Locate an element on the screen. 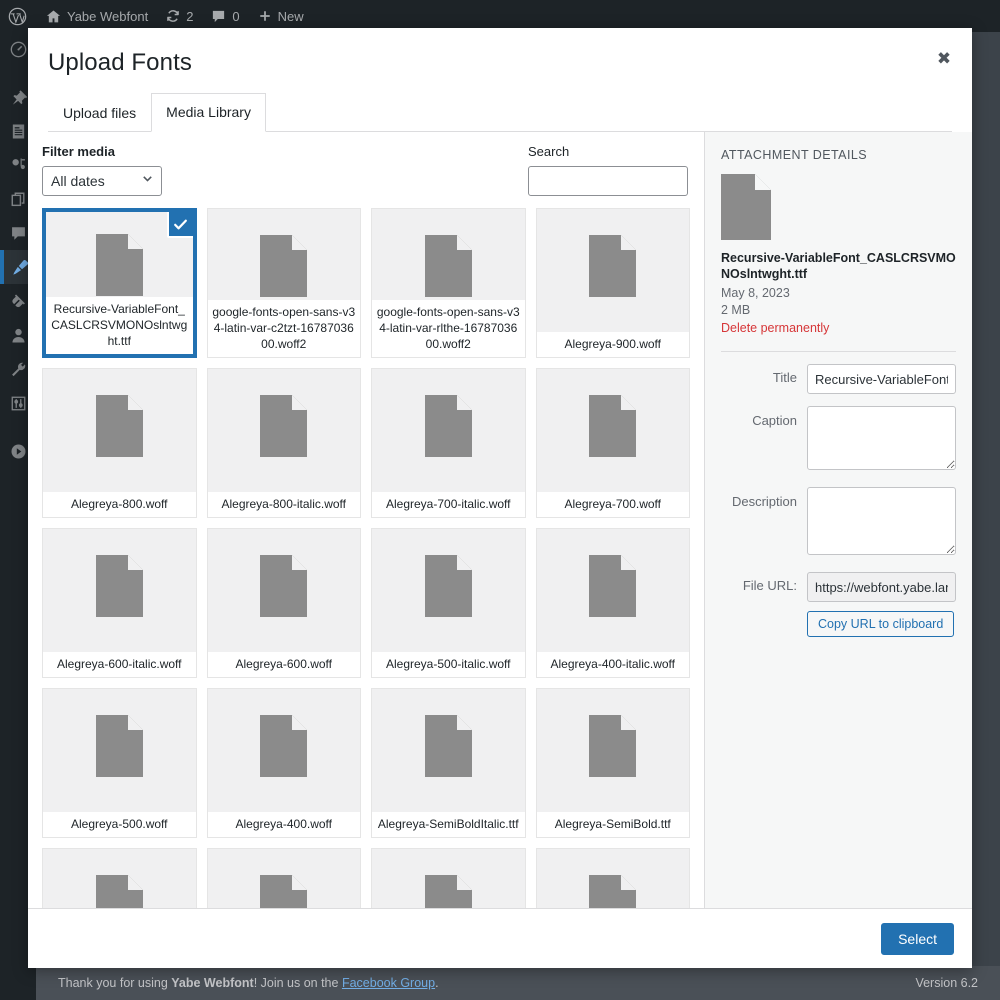 The image size is (1000, 1000). media-item-filename: Alegreya-700.woff is located at coordinates (612, 504).